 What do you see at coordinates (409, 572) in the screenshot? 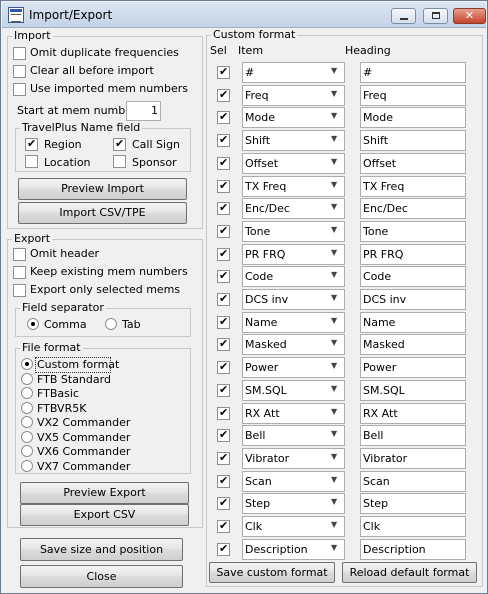
I see `reload-default-format-button: Reload default format` at bounding box center [409, 572].